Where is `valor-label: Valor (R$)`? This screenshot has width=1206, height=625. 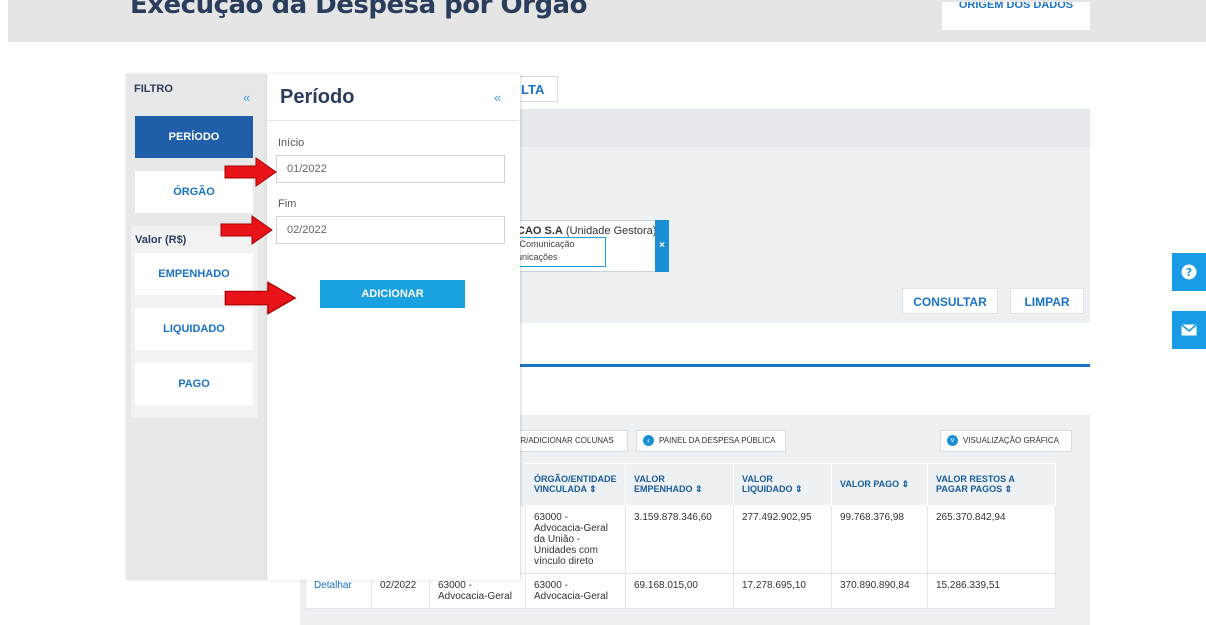
valor-label: Valor (R$) is located at coordinates (161, 240).